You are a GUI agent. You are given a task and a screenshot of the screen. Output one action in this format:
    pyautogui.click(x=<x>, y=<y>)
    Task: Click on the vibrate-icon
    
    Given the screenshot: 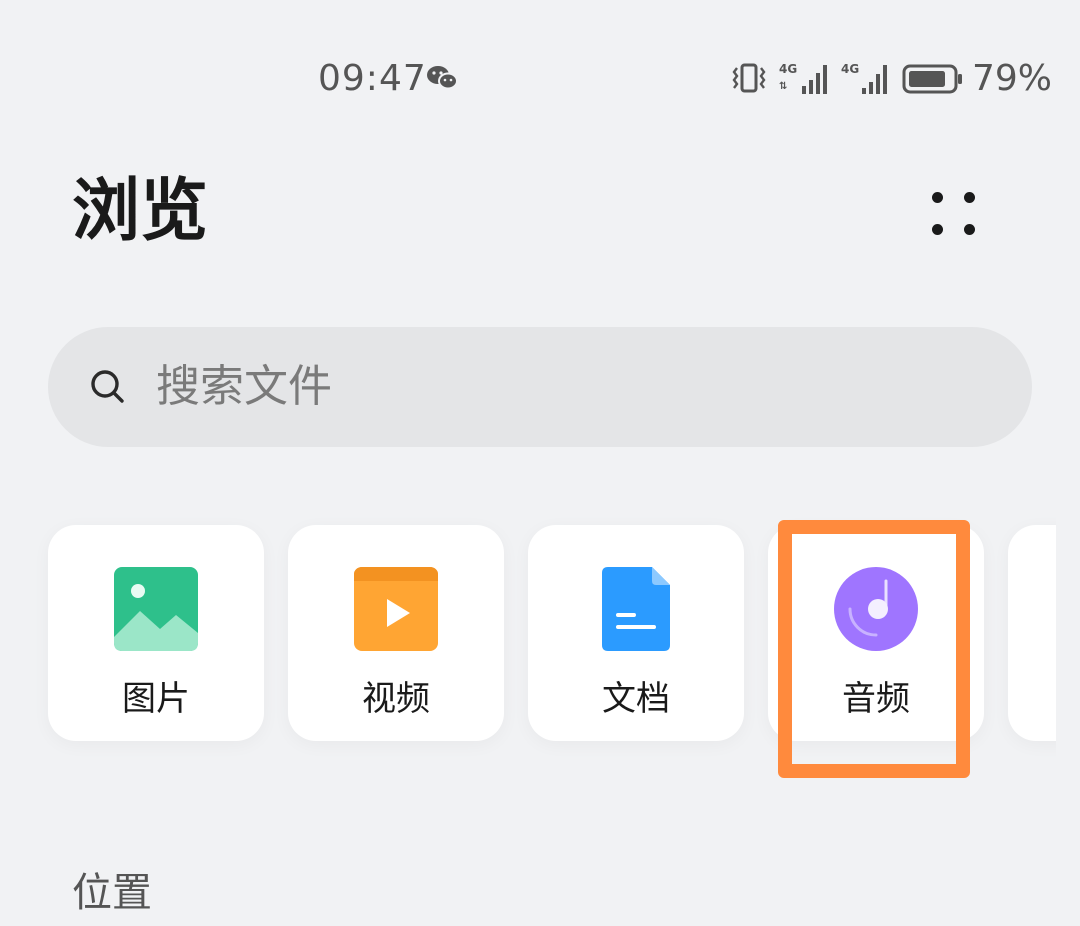 What is the action you would take?
    pyautogui.click(x=749, y=78)
    